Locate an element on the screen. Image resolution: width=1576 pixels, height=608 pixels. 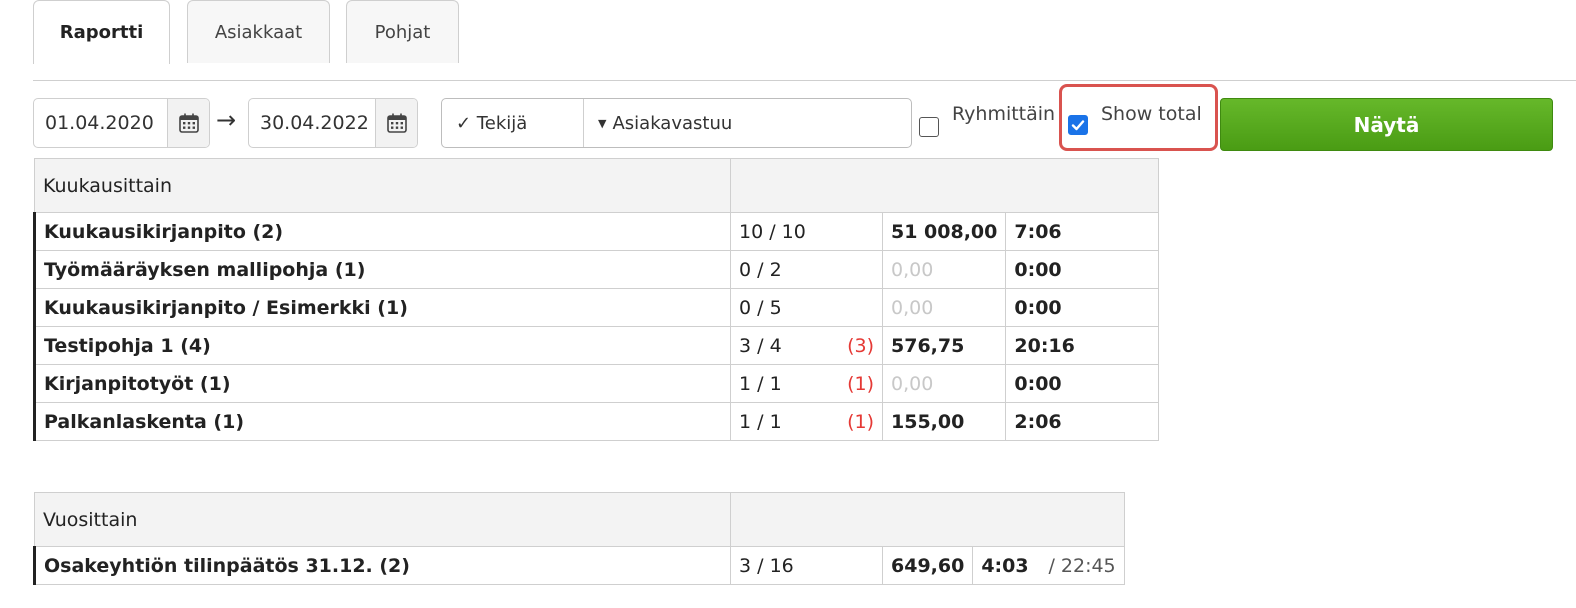
tab-label: Asiakkaat is located at coordinates (258, 32).